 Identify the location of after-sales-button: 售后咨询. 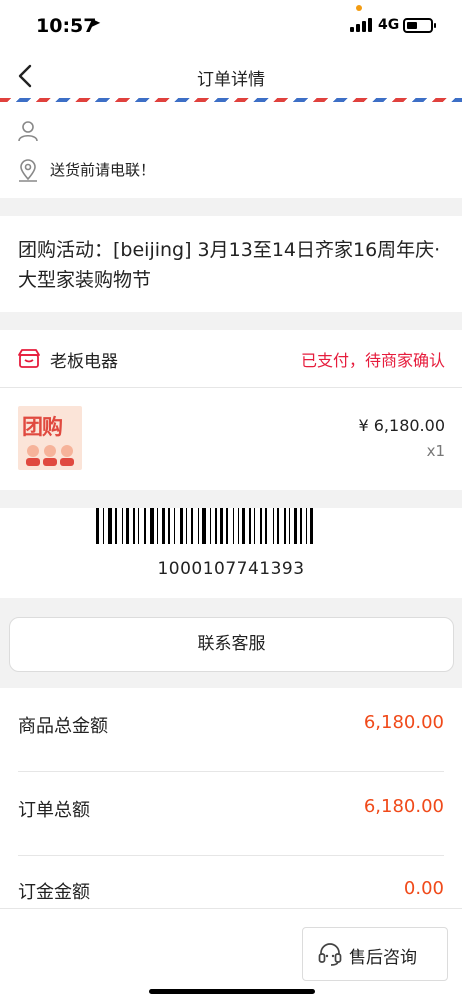
(375, 954).